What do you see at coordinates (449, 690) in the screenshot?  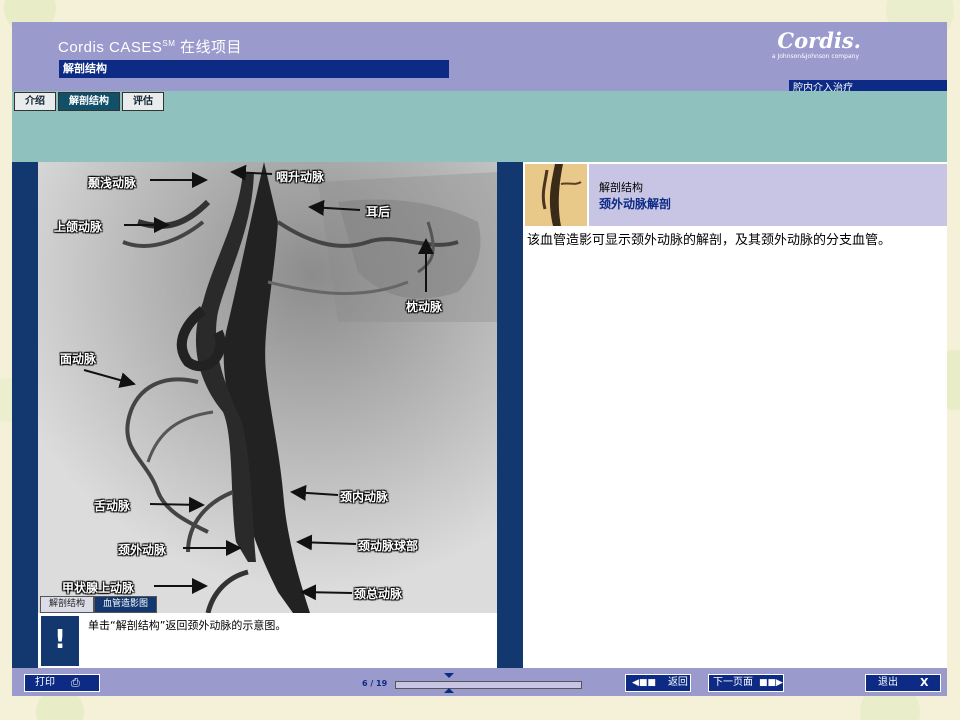 I see `progress-marker-bottom-icon` at bounding box center [449, 690].